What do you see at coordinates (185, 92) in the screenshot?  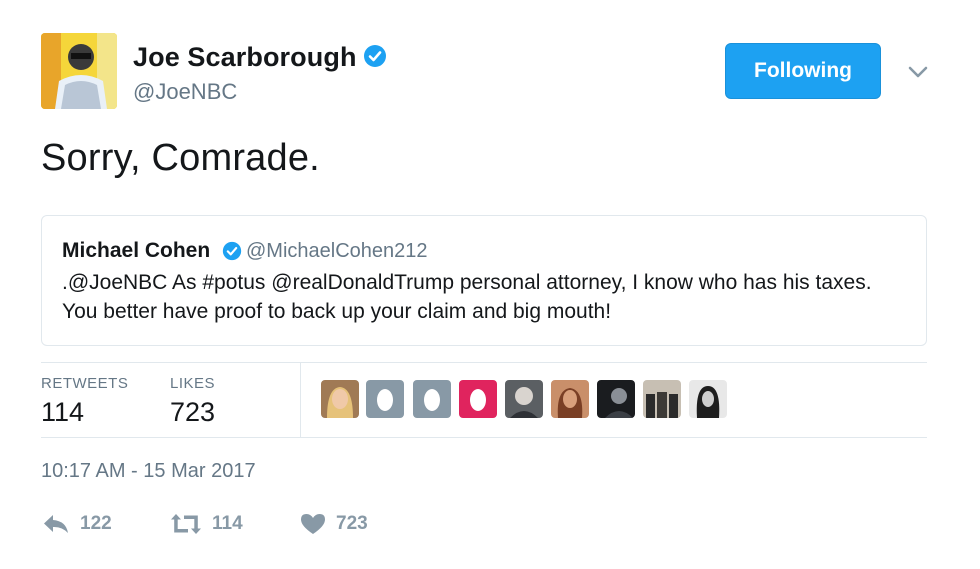 I see `author-handle: @JoeNBC` at bounding box center [185, 92].